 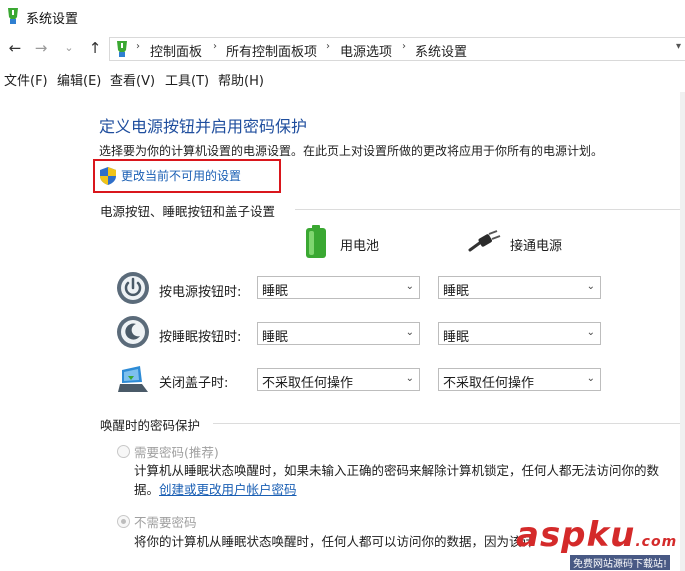 I want to click on up-arrow-icon: ↑, so click(x=95, y=48).